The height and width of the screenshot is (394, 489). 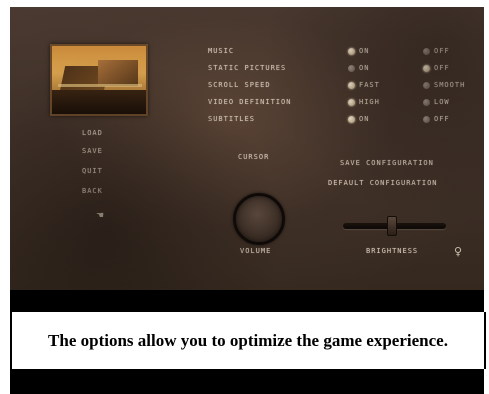 What do you see at coordinates (458, 252) in the screenshot?
I see `figure-icon: ♀` at bounding box center [458, 252].